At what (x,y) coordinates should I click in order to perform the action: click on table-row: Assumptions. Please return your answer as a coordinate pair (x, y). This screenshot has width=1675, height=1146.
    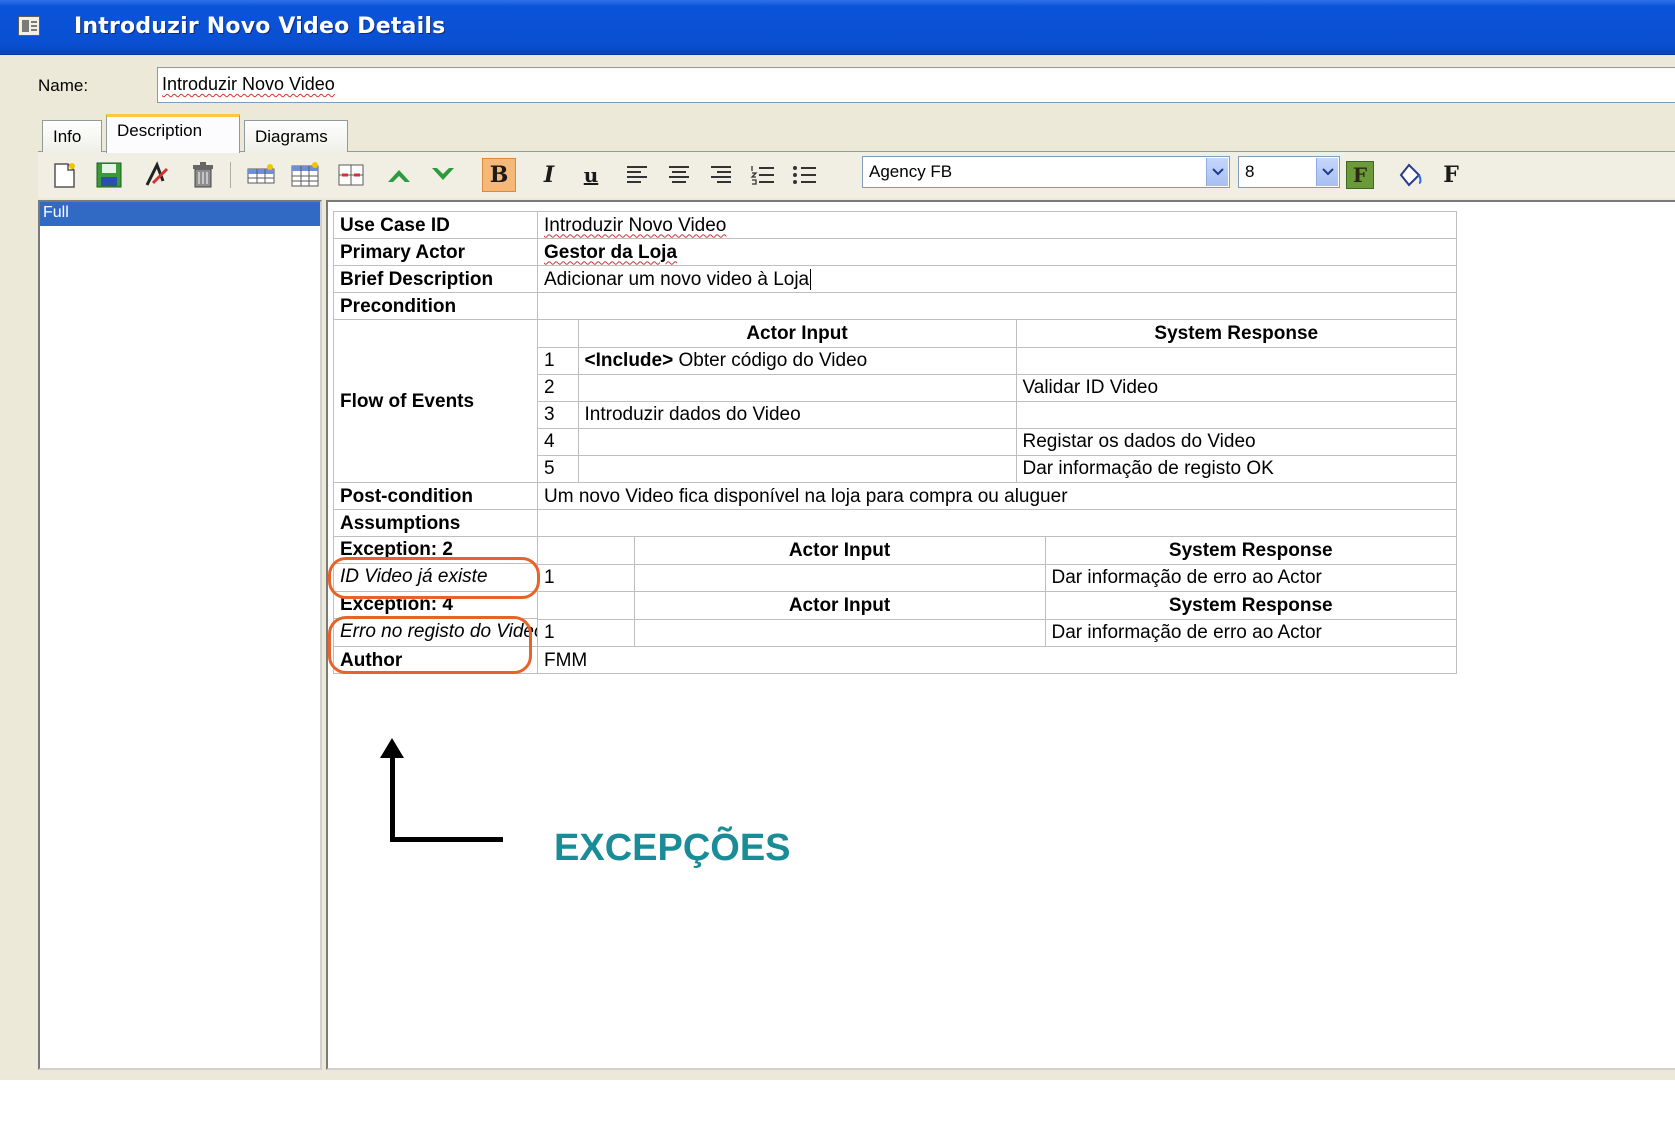
    Looking at the image, I should click on (895, 523).